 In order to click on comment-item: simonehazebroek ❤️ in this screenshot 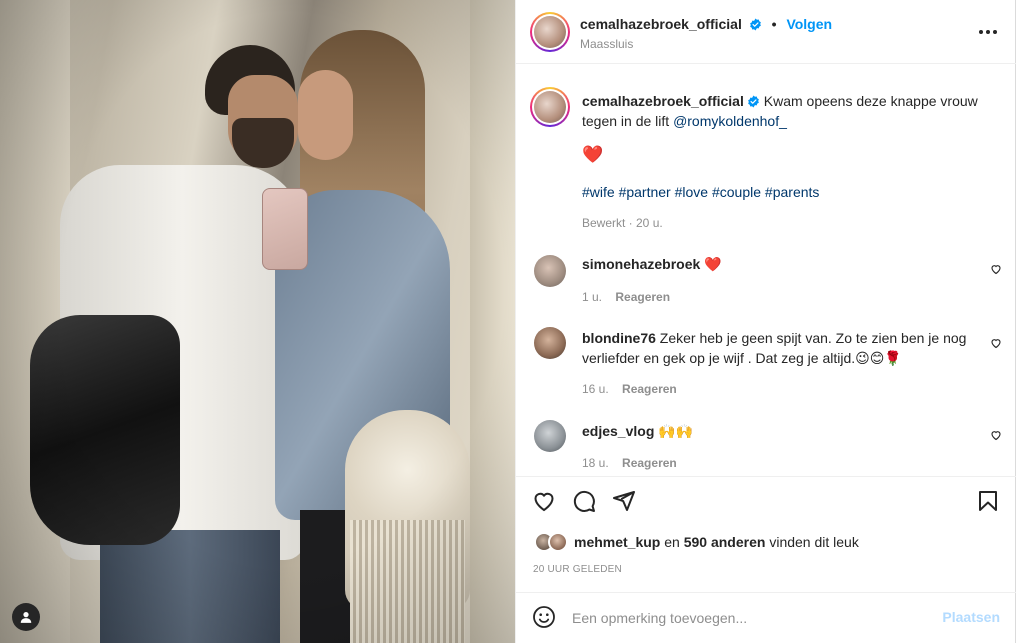, I will do `click(772, 264)`.